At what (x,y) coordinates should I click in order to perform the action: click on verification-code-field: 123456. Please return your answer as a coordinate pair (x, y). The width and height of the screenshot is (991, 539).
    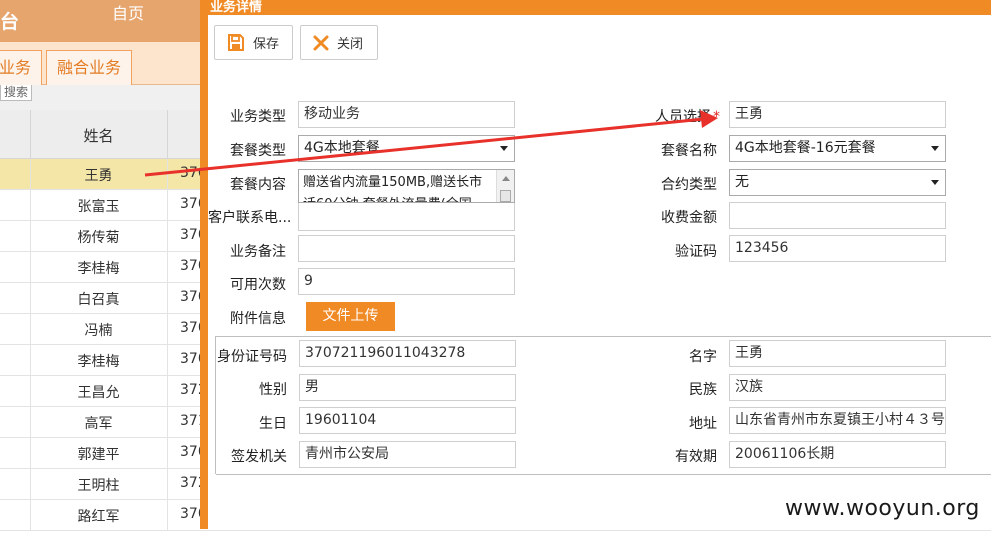
    Looking at the image, I should click on (837, 248).